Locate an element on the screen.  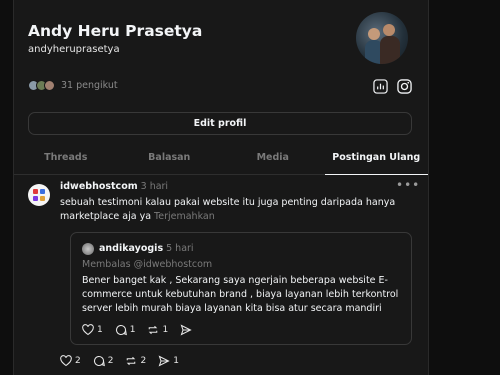
profile-handle: andyheruprasetya is located at coordinates (74, 49).